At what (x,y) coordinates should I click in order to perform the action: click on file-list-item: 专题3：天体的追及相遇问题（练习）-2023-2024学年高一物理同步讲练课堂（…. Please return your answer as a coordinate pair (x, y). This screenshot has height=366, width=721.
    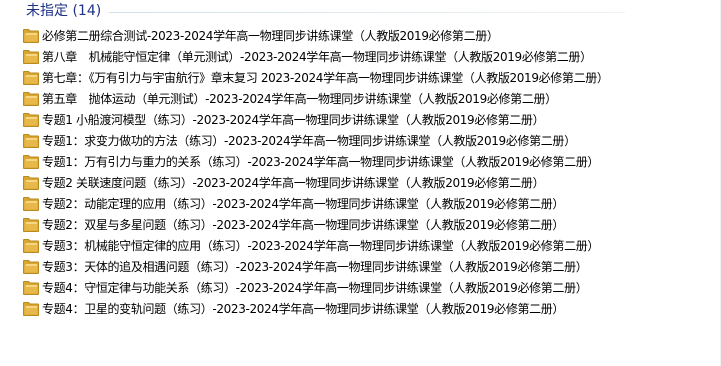
    Looking at the image, I should click on (372, 266).